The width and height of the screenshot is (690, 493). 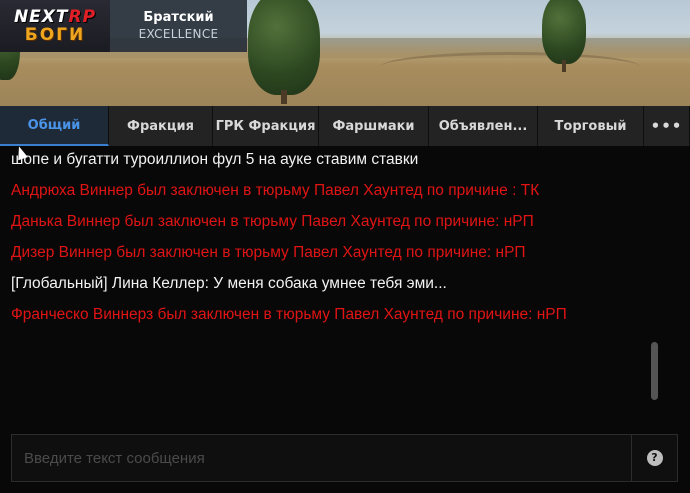 I want to click on logo-text-rp: RP, so click(x=82, y=16).